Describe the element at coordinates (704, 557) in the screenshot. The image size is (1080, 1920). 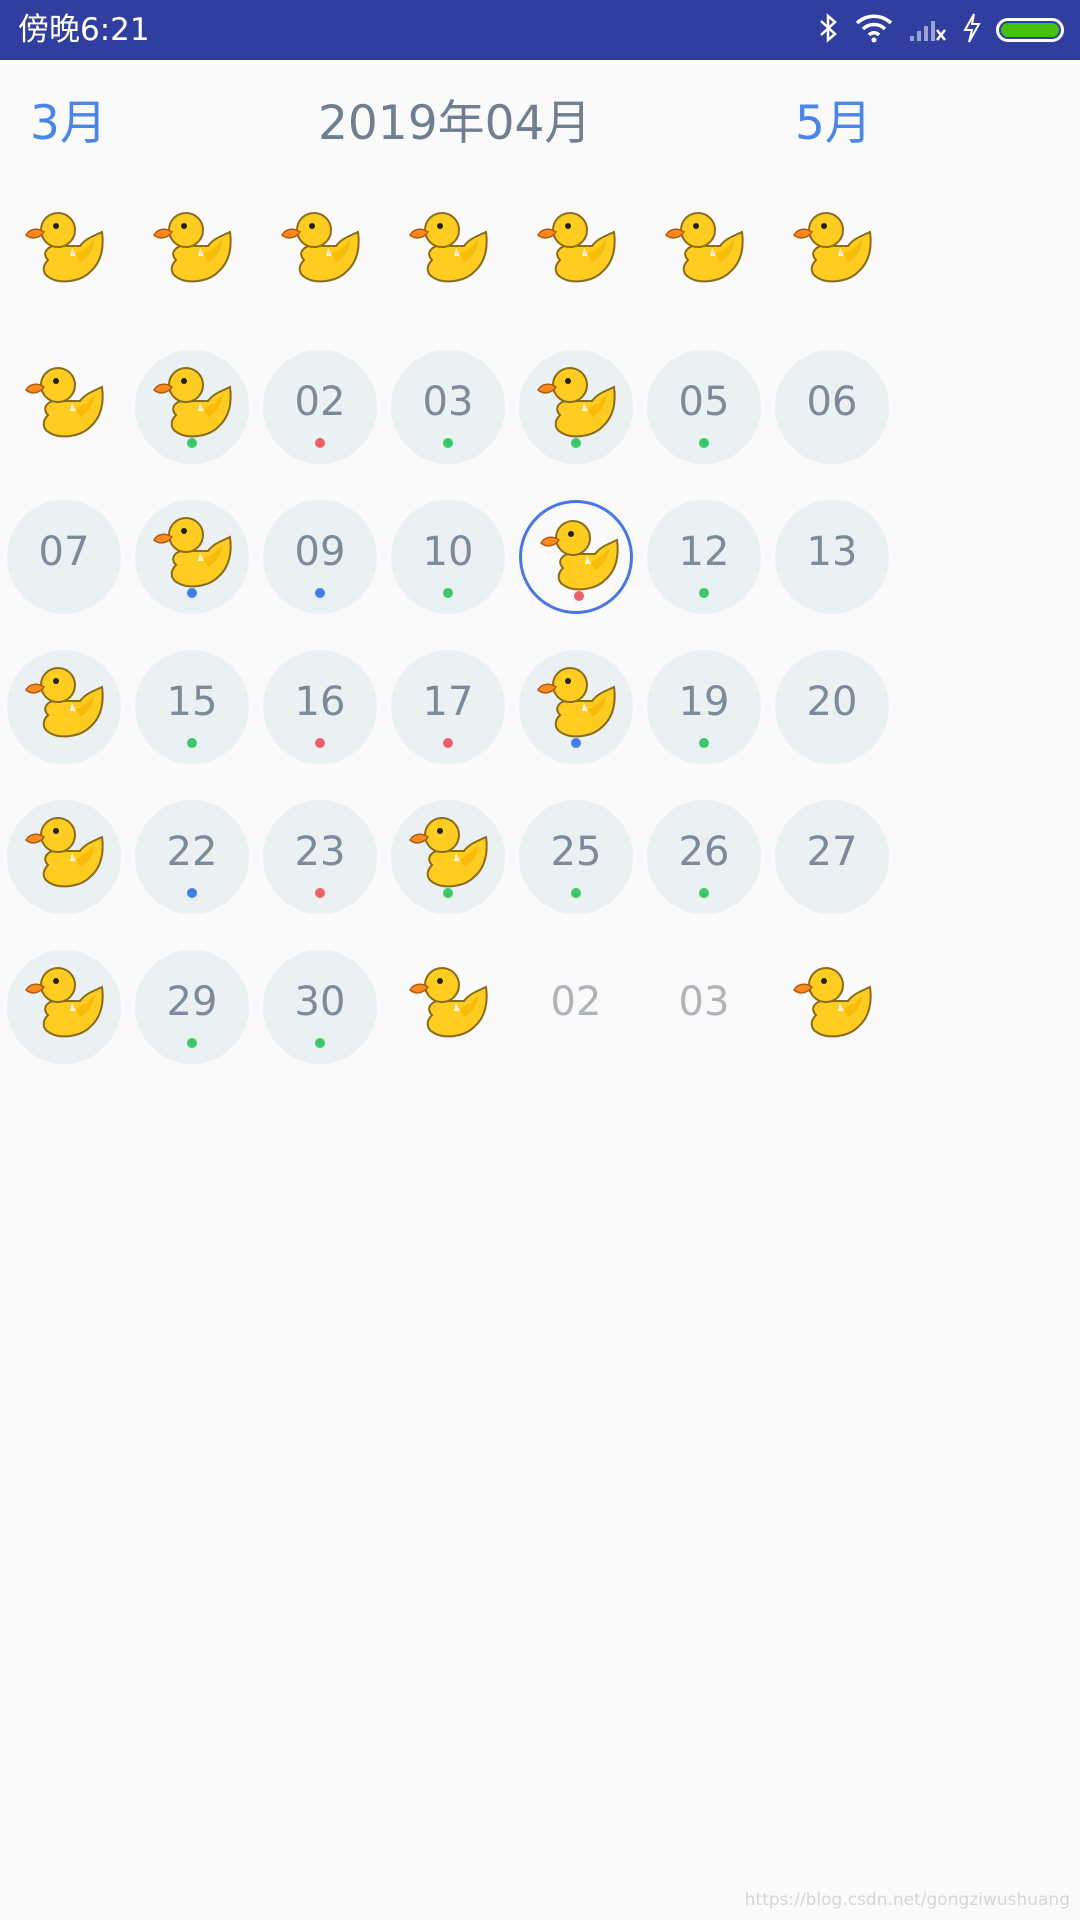
I see `day-cell: 12` at that location.